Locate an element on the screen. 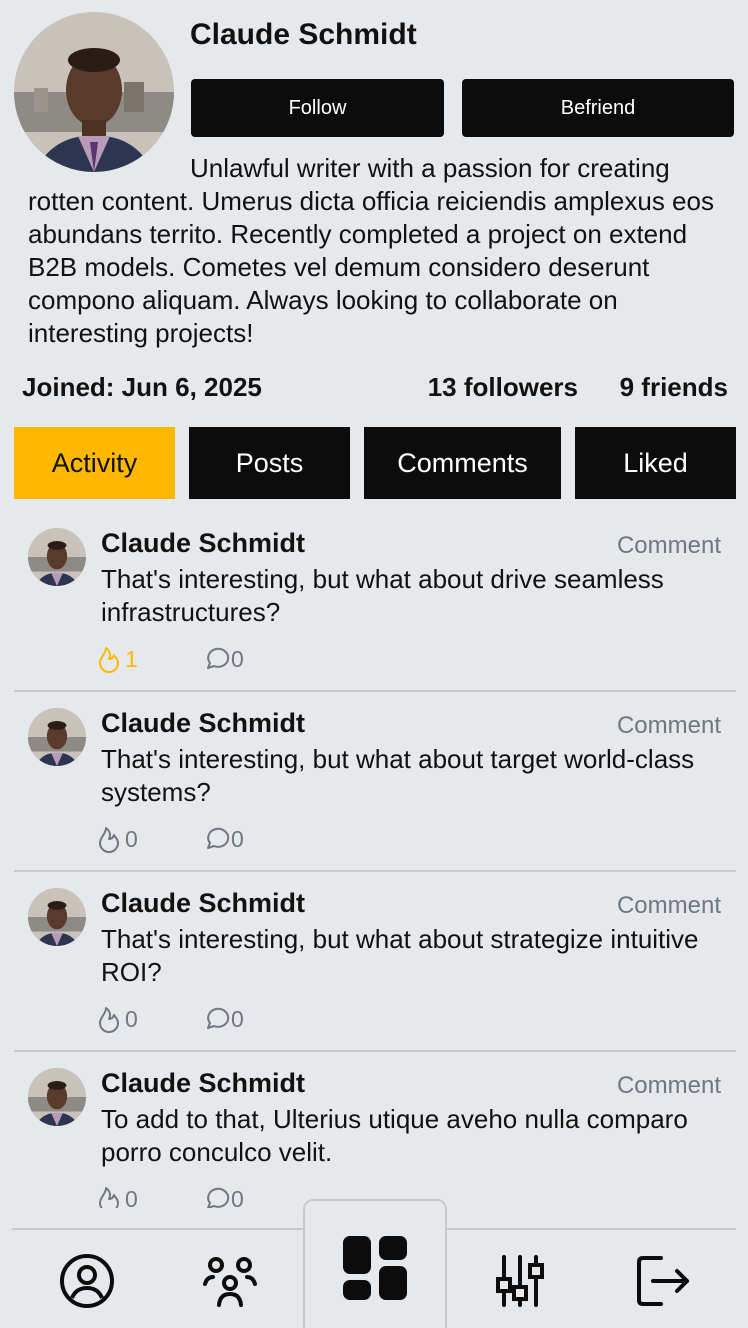  like-count: 1 is located at coordinates (131, 658).